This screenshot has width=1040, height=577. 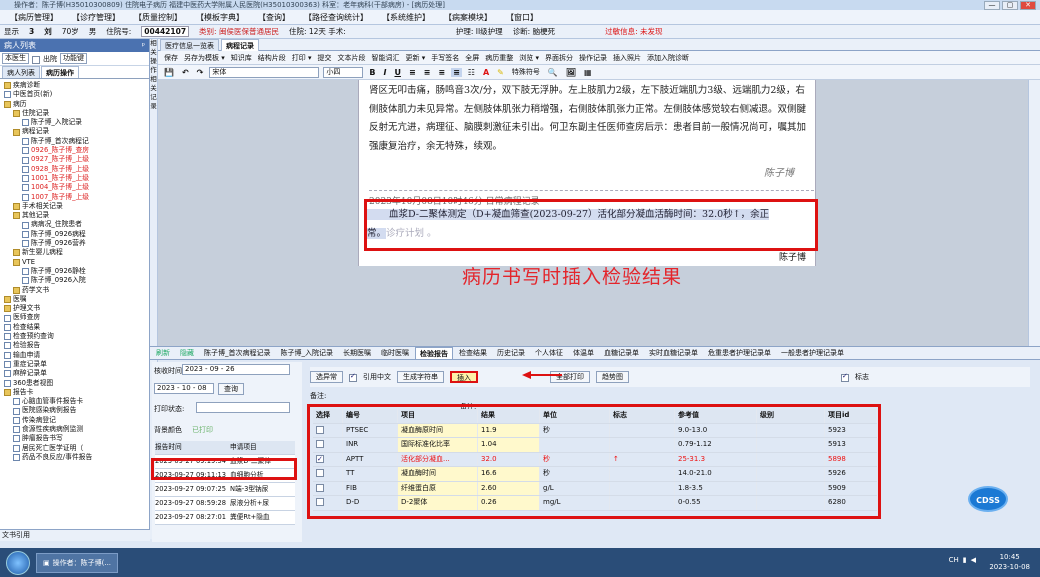 I want to click on bottom-tab: 体温单, so click(x=583, y=353).